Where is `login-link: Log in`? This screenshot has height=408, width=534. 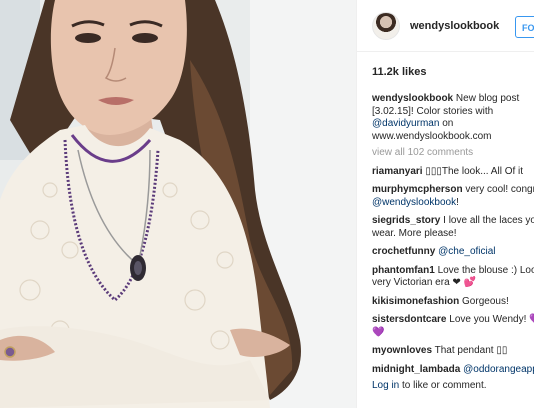
login-link: Log in is located at coordinates (385, 385).